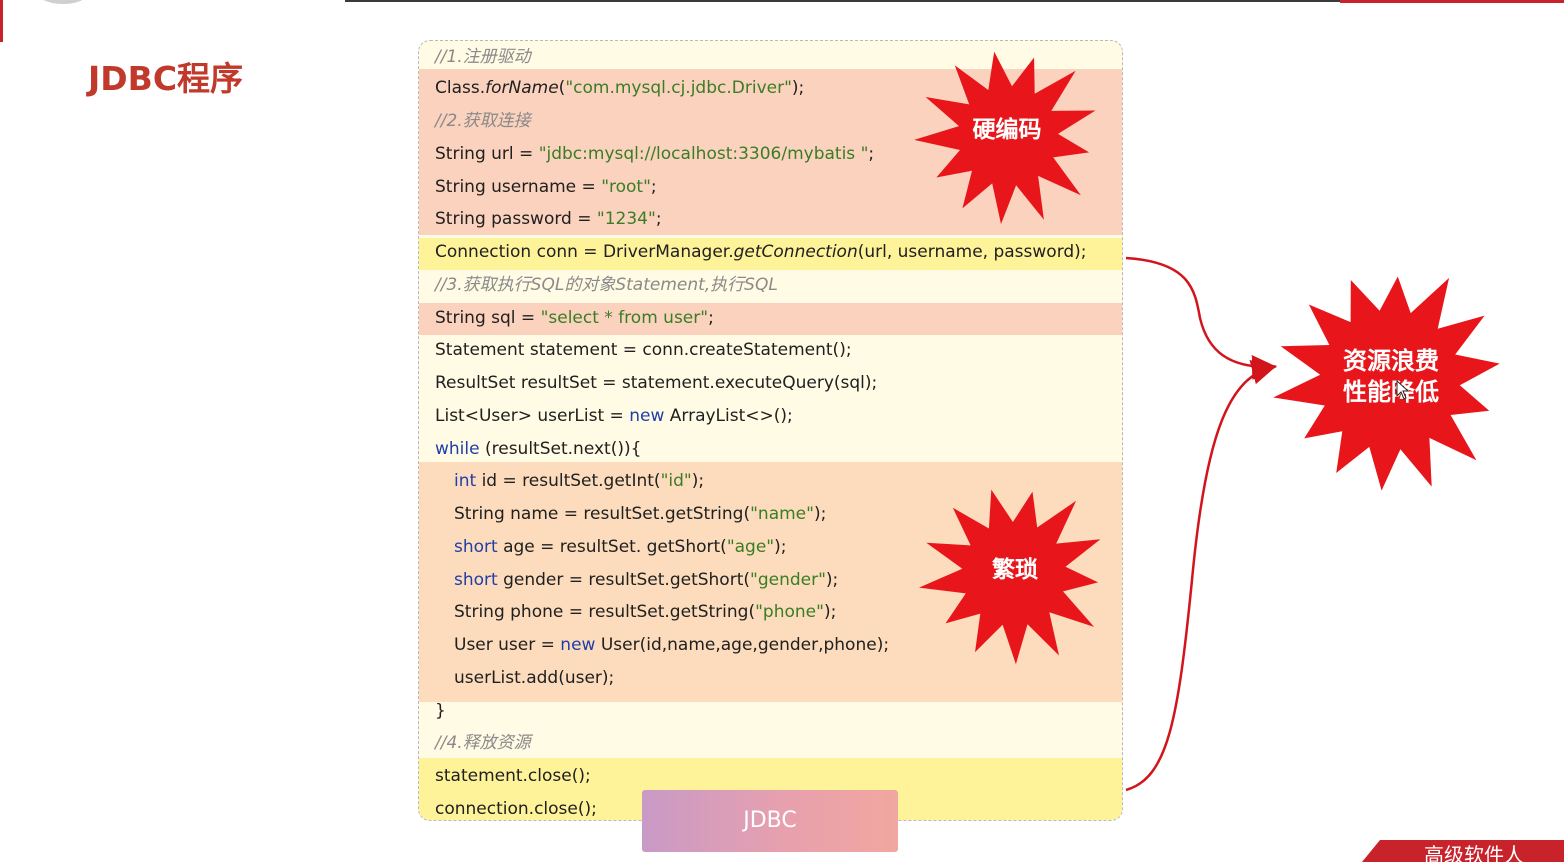 Image resolution: width=1564 pixels, height=862 pixels. Describe the element at coordinates (1391, 361) in the screenshot. I see `waste-badge-line1: 资源浪费` at that location.